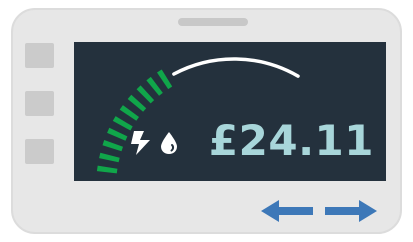 This screenshot has width=413, height=242. Describe the element at coordinates (351, 211) in the screenshot. I see `arrow-right-icon` at that location.